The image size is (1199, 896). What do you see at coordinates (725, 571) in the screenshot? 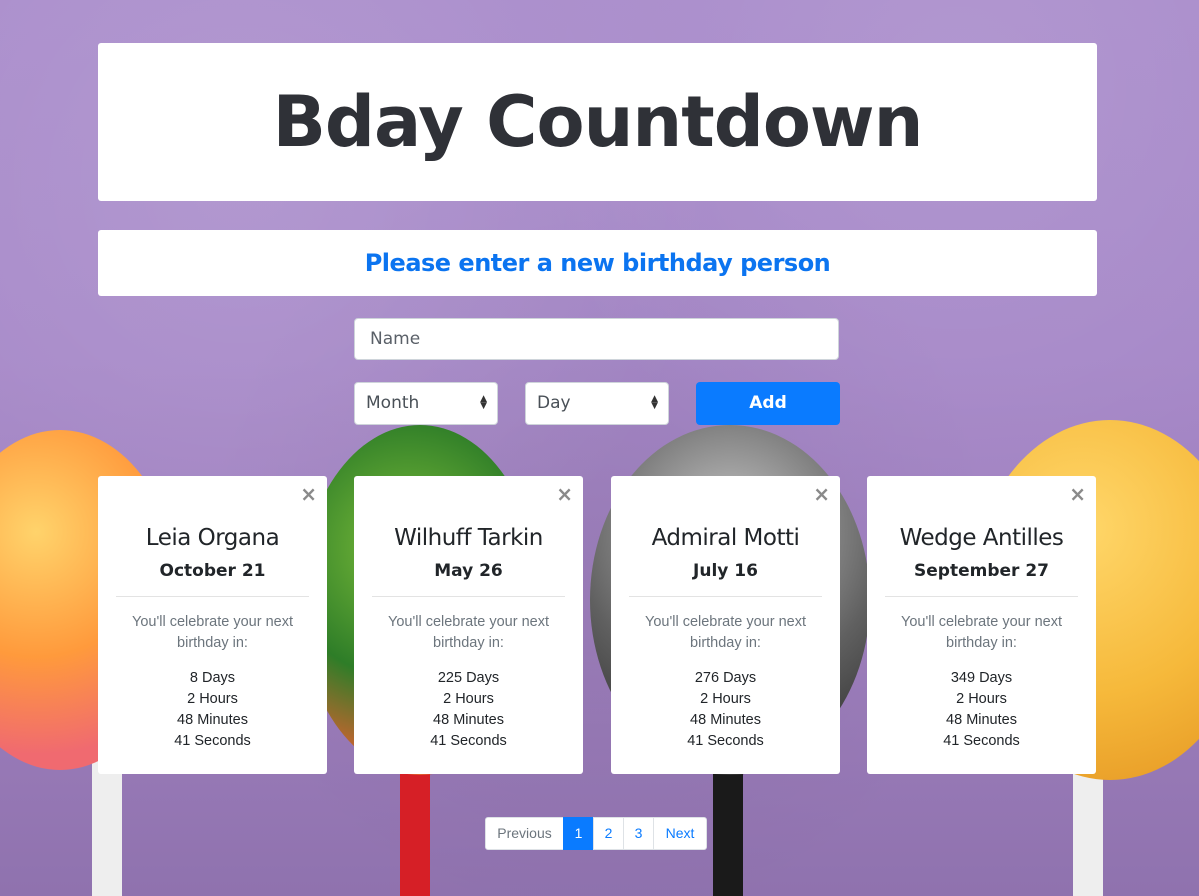
I see `birthday-date: July 16` at bounding box center [725, 571].